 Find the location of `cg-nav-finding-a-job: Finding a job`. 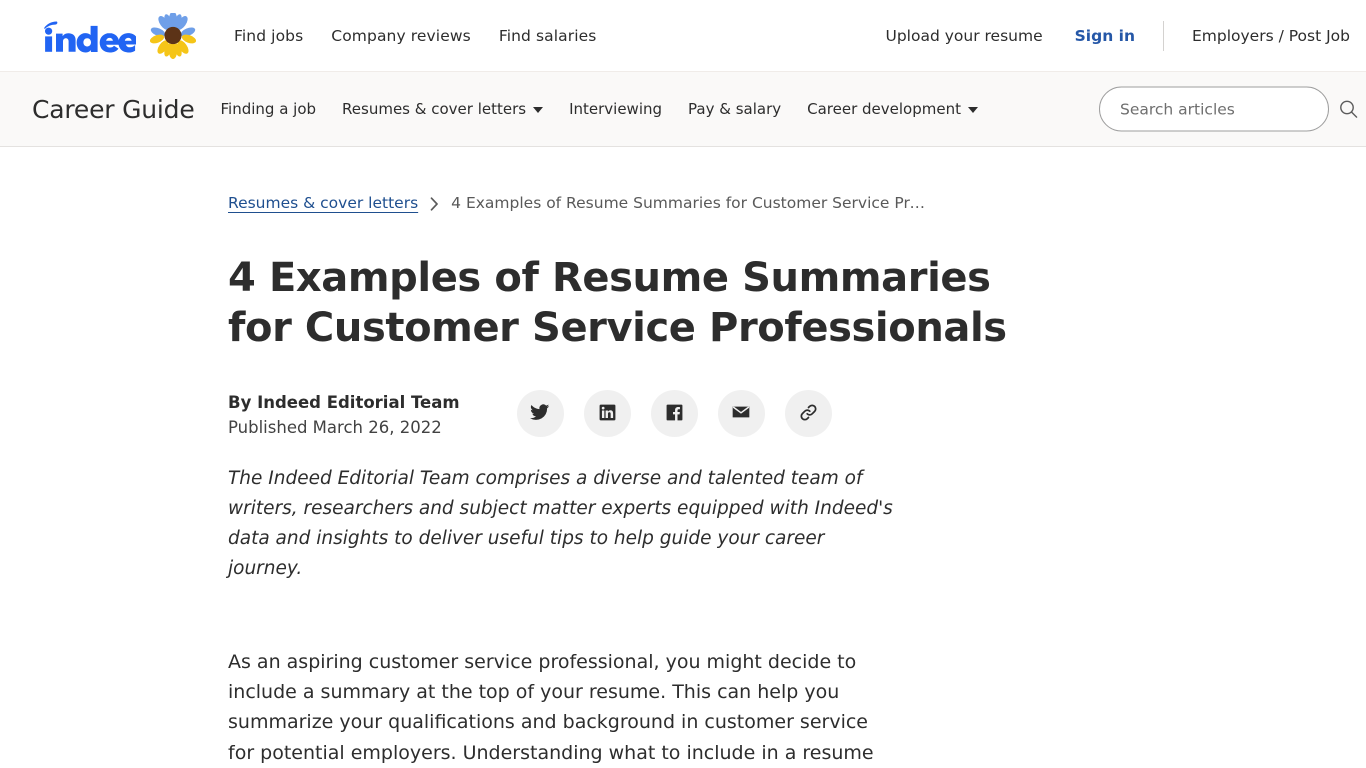

cg-nav-finding-a-job: Finding a job is located at coordinates (269, 109).